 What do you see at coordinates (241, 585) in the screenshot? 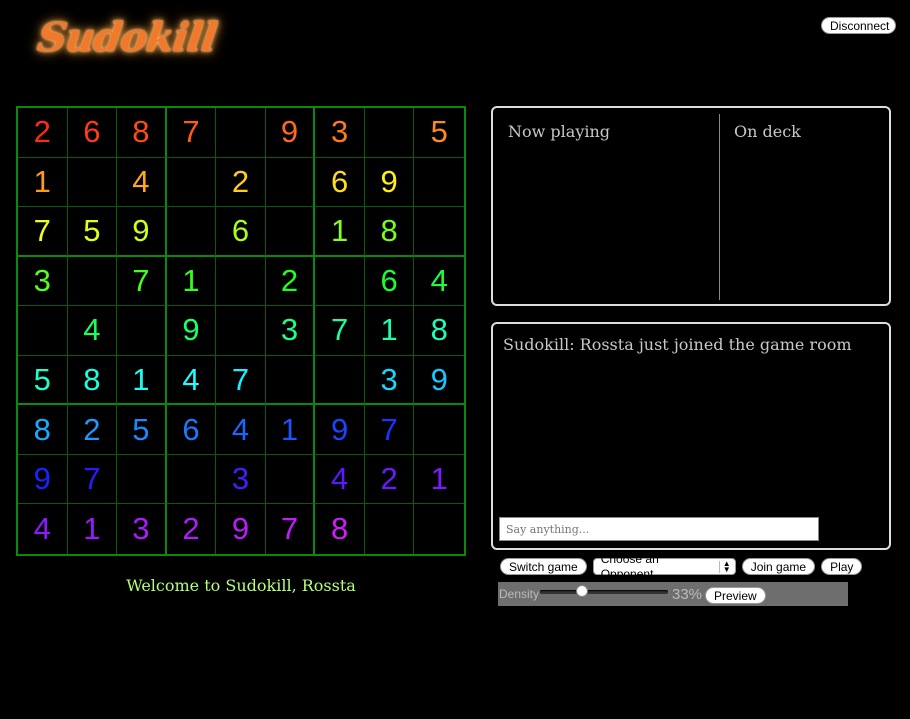
I see `welcome-message: Welcome to Sudokill, Rossta` at bounding box center [241, 585].